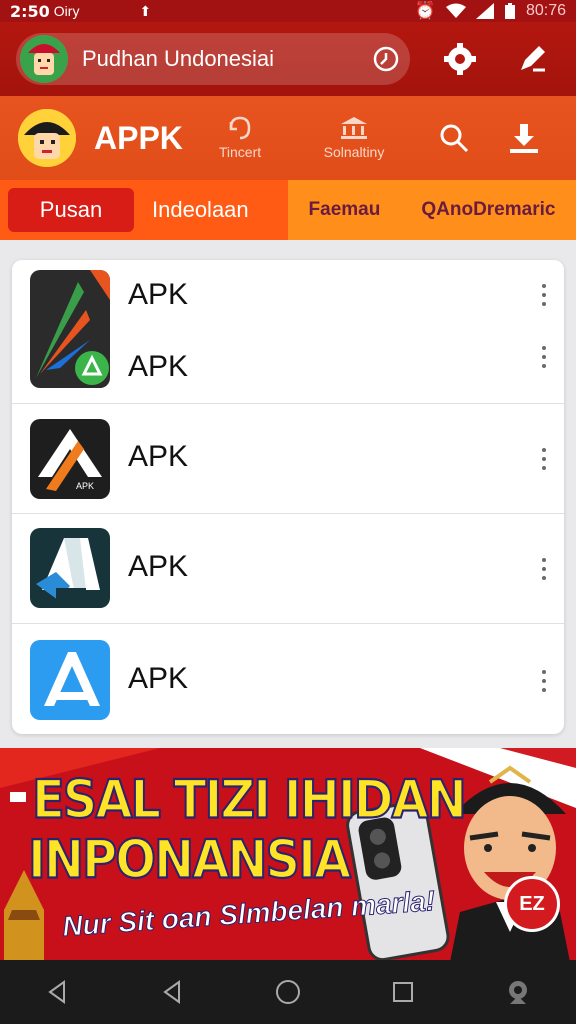 Image resolution: width=576 pixels, height=1024 pixels. I want to click on search-text: Pudhan Undonesiai, so click(178, 58).